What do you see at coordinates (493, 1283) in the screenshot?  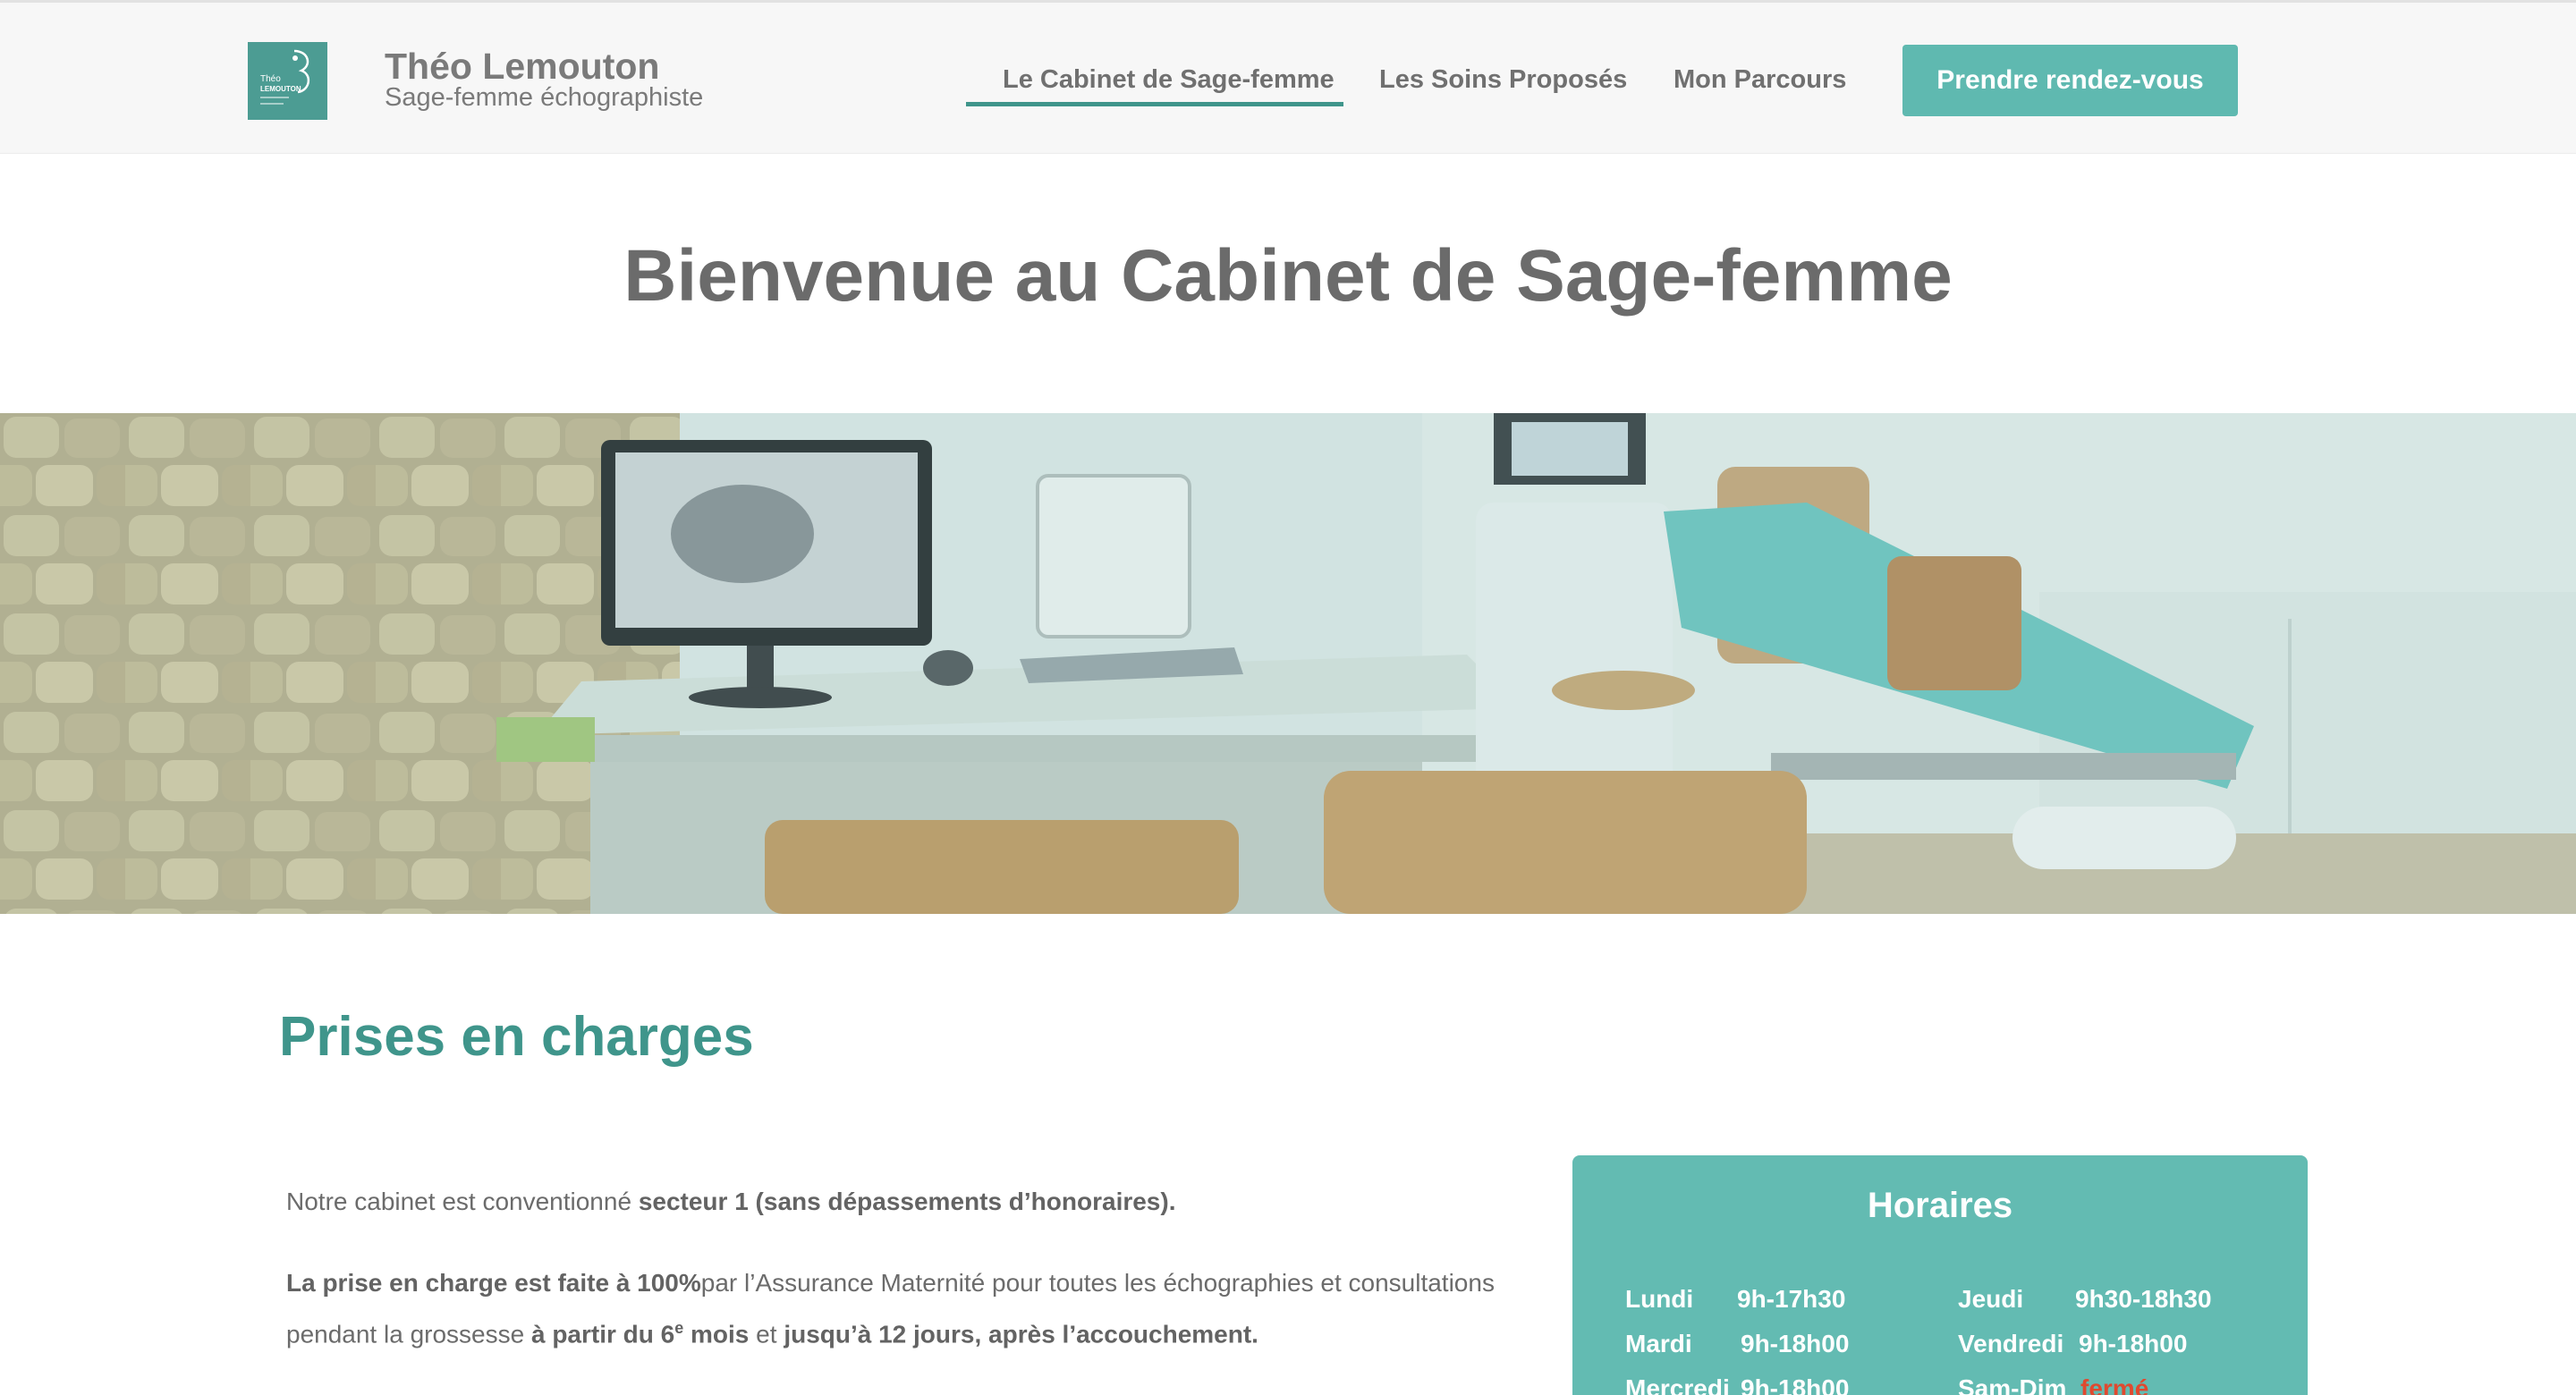 I see `p2-bold-a: La prise en charge est faite à 100%` at bounding box center [493, 1283].